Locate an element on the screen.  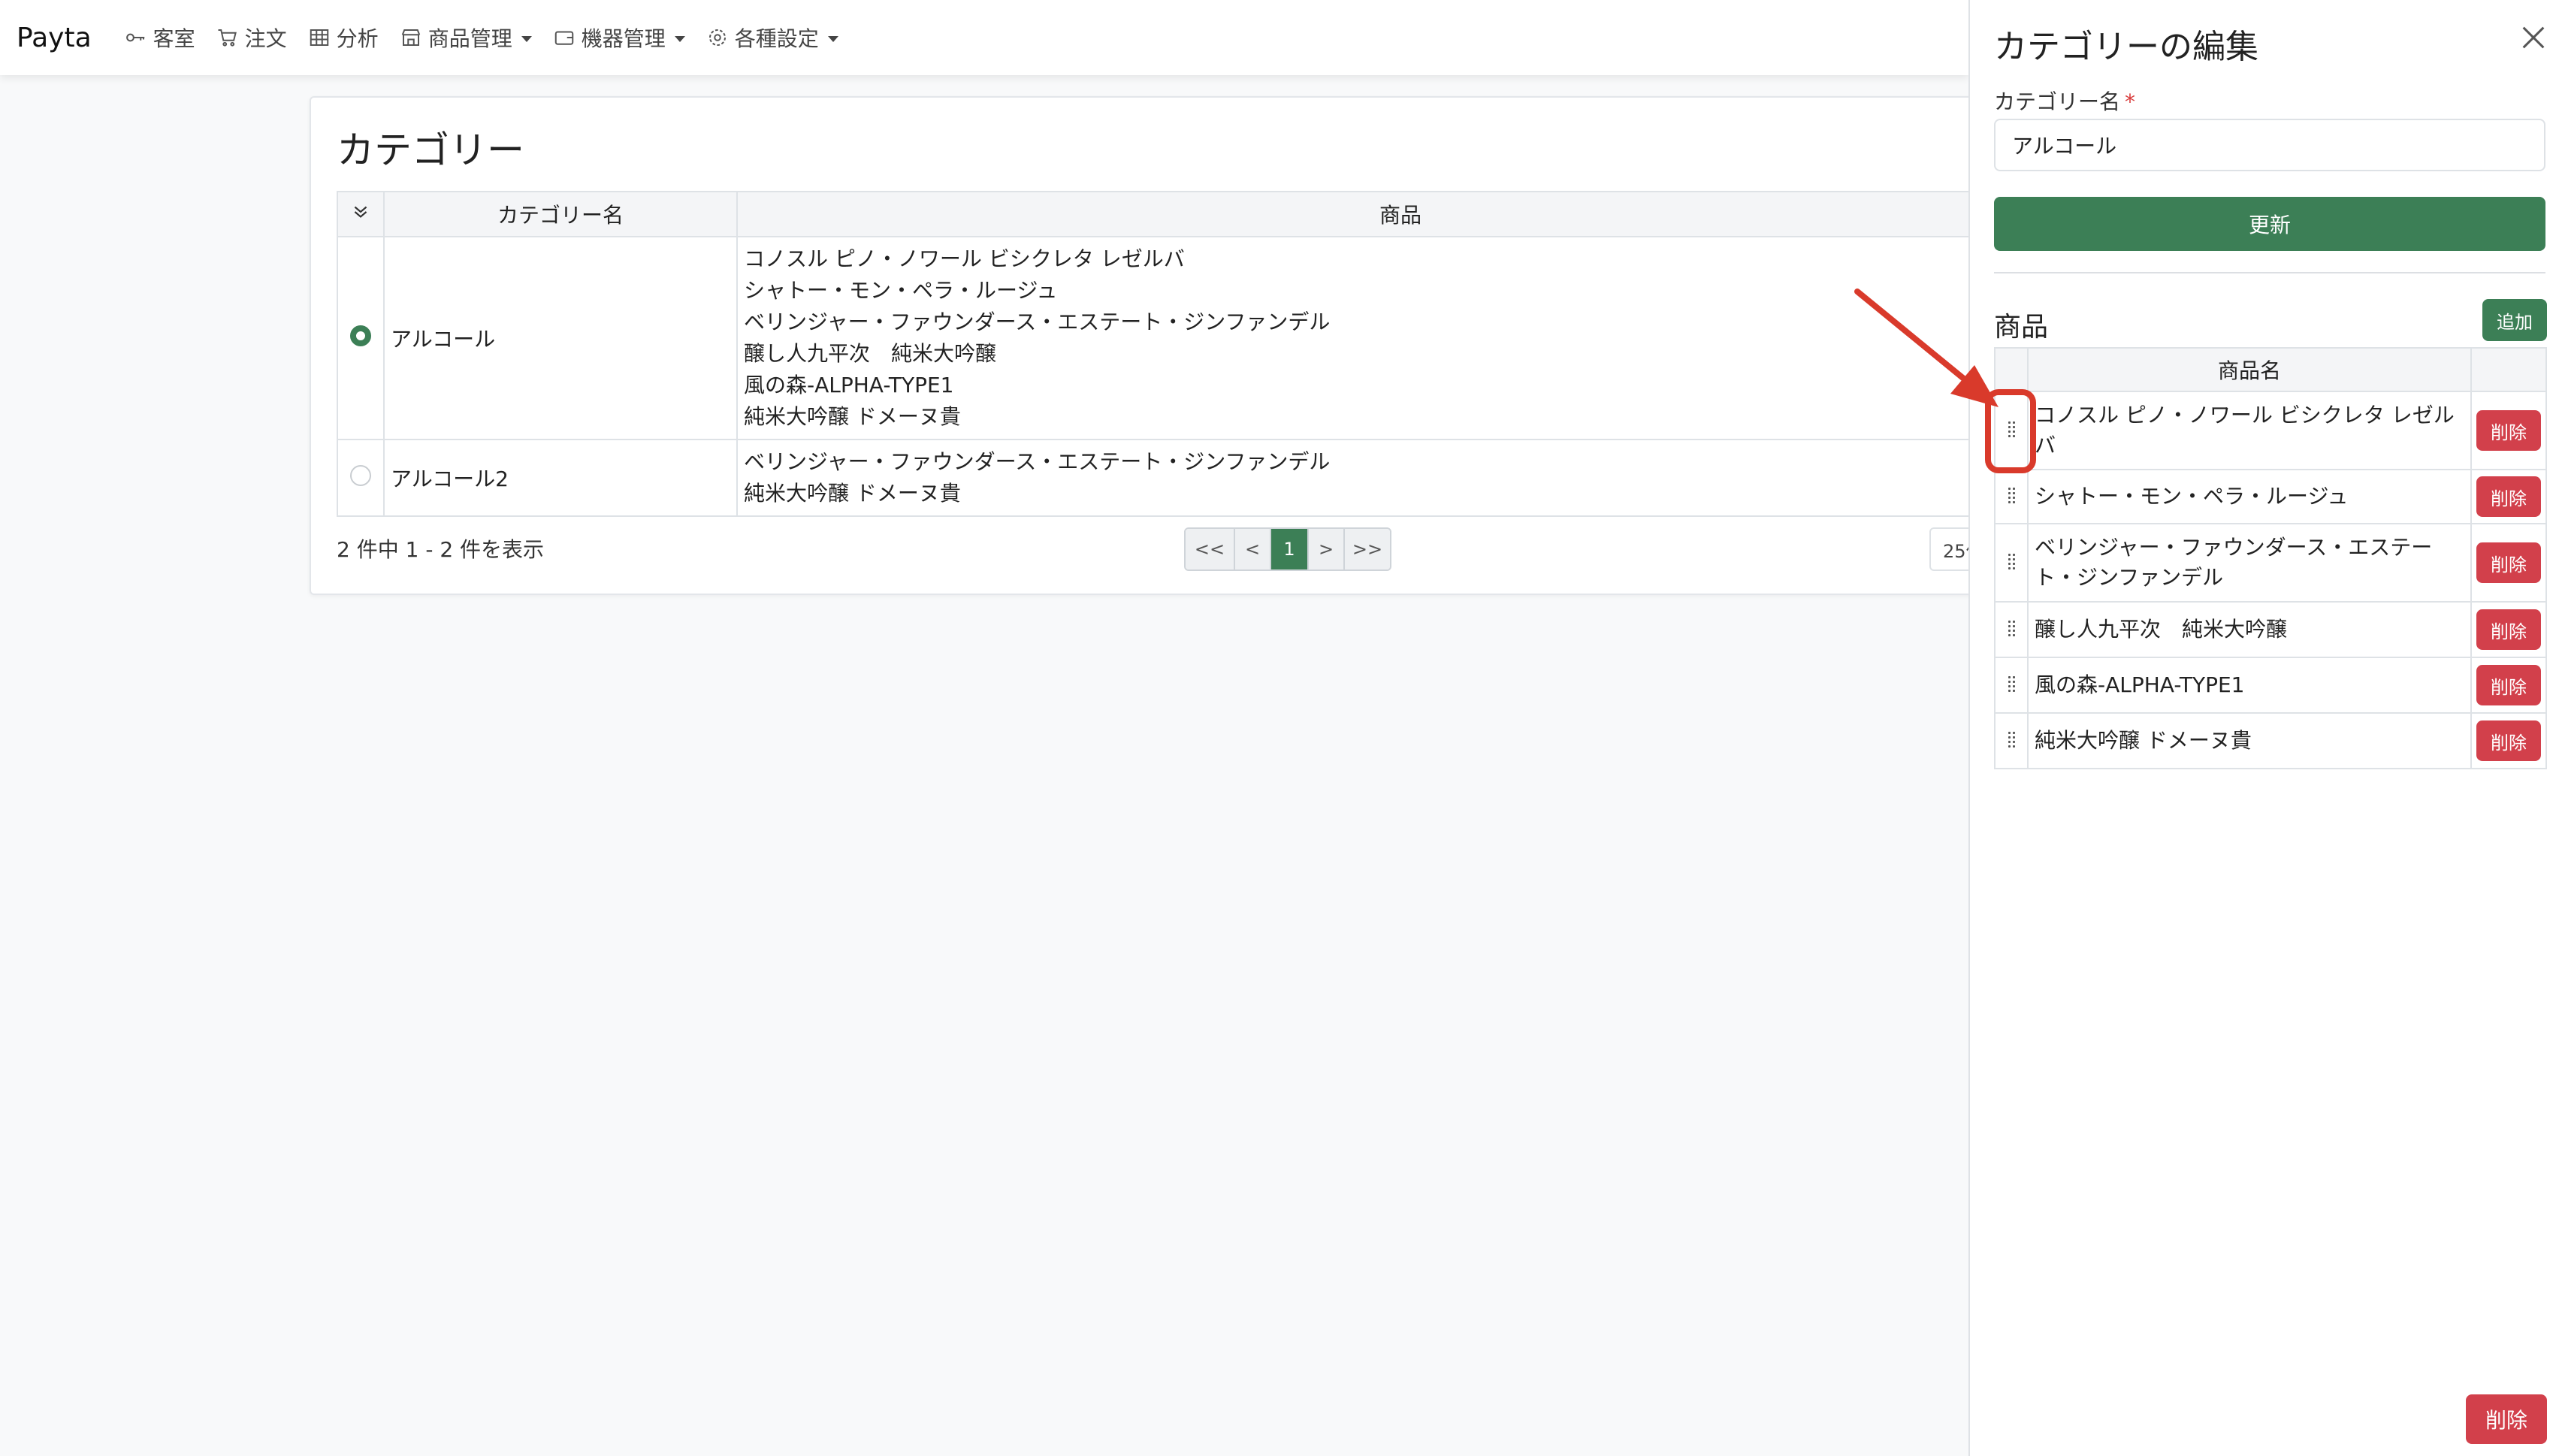
product-row: 醸し人九平次 純米大吟醸 削除 is located at coordinates (2270, 629).